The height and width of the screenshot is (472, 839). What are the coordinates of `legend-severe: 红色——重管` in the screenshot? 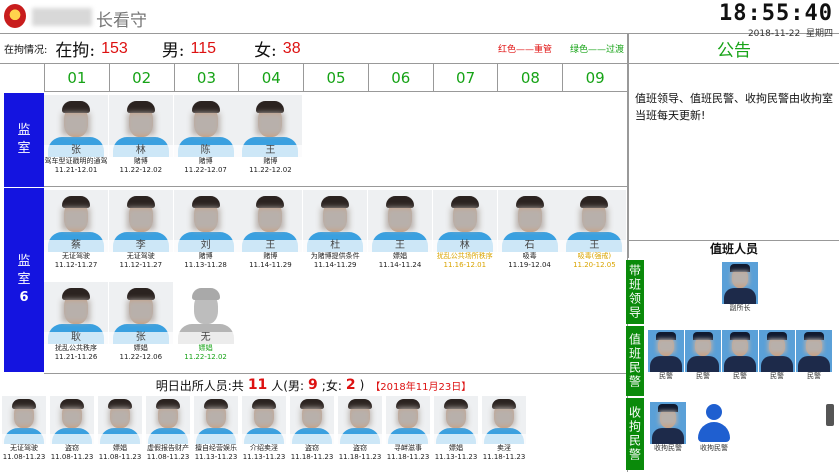 It's located at (525, 50).